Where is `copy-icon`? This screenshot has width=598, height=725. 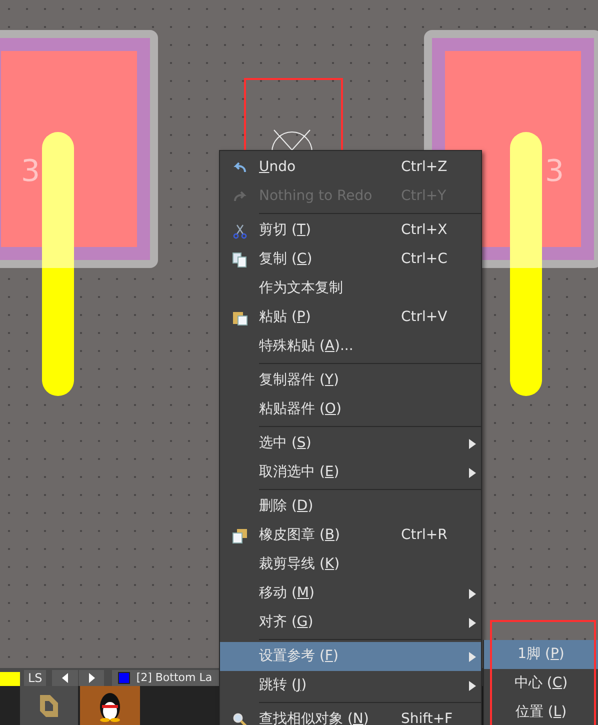
copy-icon is located at coordinates (240, 260).